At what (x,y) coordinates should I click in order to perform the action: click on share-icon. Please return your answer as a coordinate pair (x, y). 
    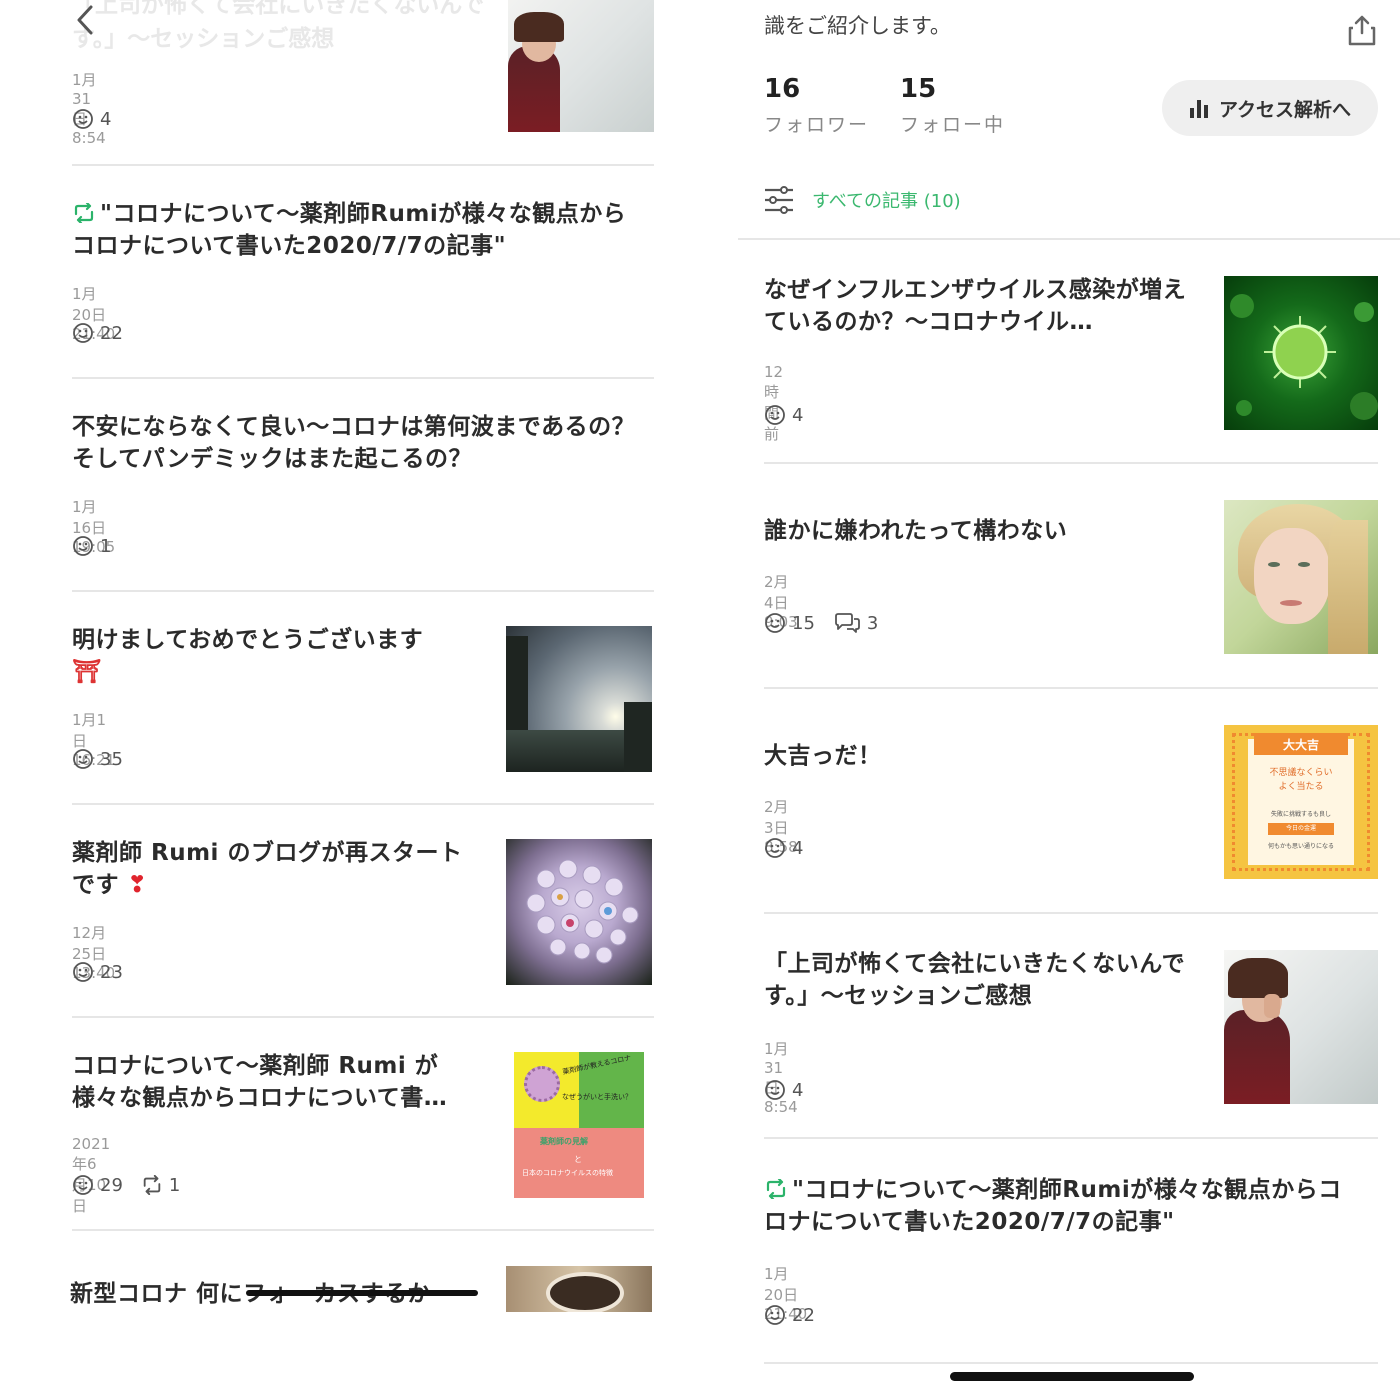
    Looking at the image, I should click on (1362, 30).